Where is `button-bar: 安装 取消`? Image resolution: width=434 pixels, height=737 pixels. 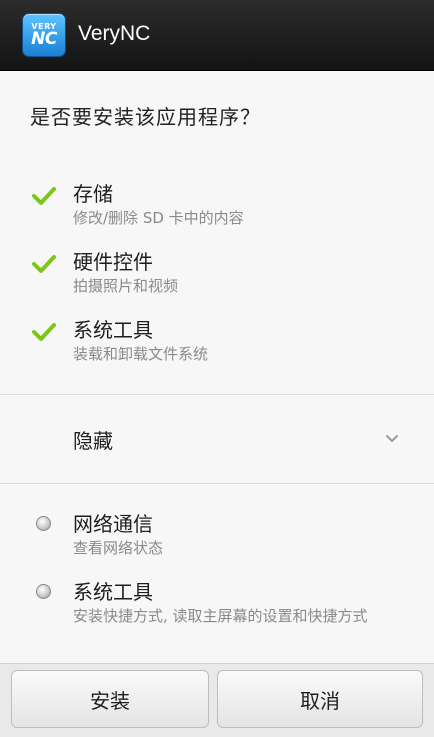 button-bar: 安装 取消 is located at coordinates (217, 700).